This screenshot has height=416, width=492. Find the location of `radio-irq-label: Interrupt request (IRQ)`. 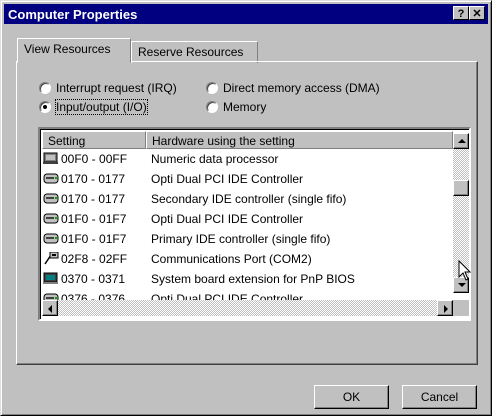

radio-irq-label: Interrupt request (IRQ) is located at coordinates (116, 88).